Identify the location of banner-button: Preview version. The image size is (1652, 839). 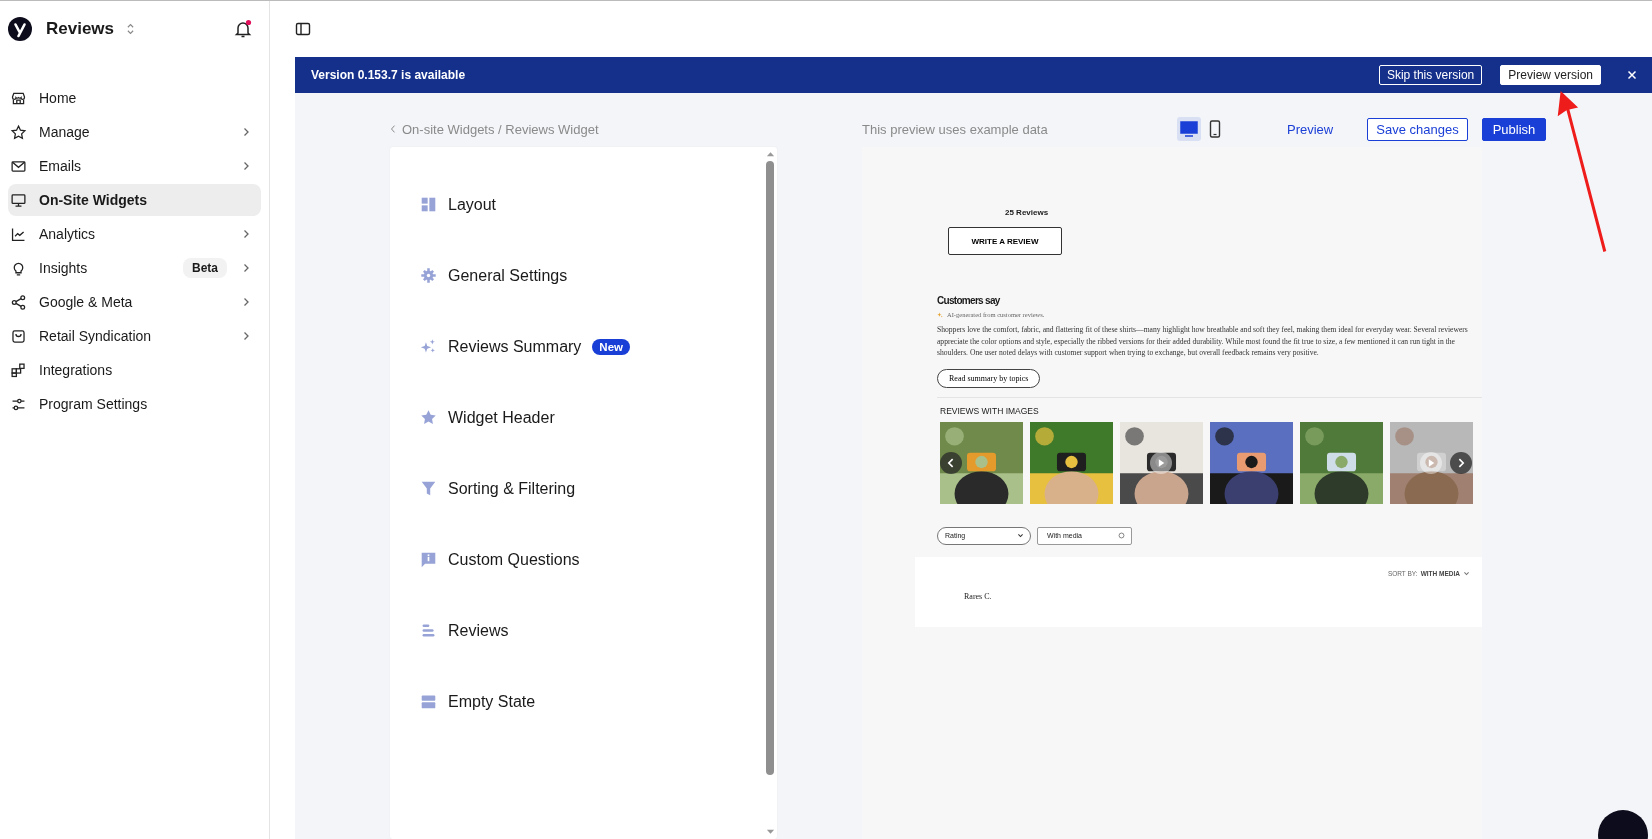
(1550, 75).